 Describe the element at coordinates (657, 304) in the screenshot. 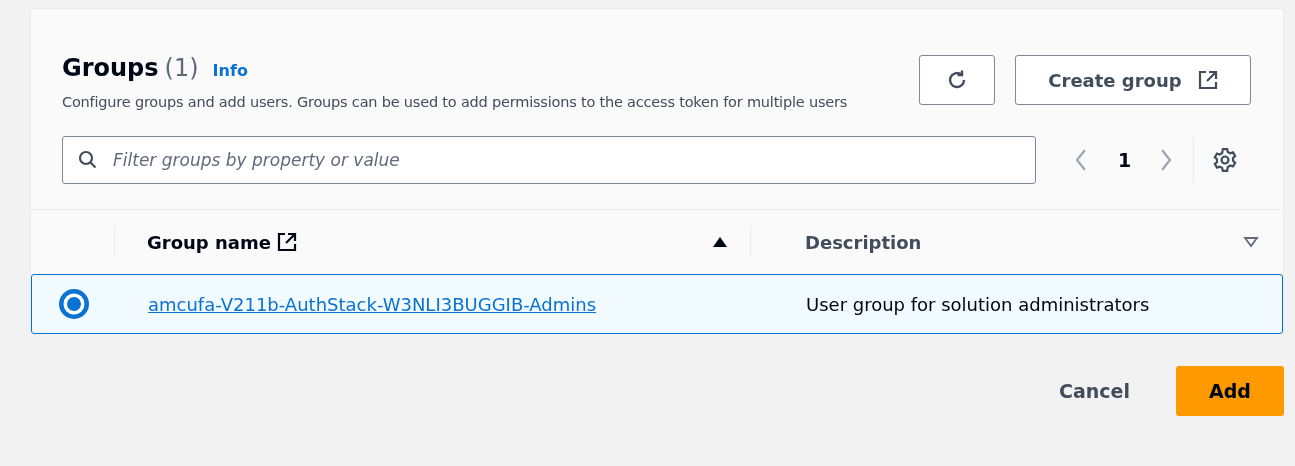

I see `table-row: amcufa-V211b-AuthStack-W3NLI3BUGGIB-Admins User group for solution administrators` at that location.